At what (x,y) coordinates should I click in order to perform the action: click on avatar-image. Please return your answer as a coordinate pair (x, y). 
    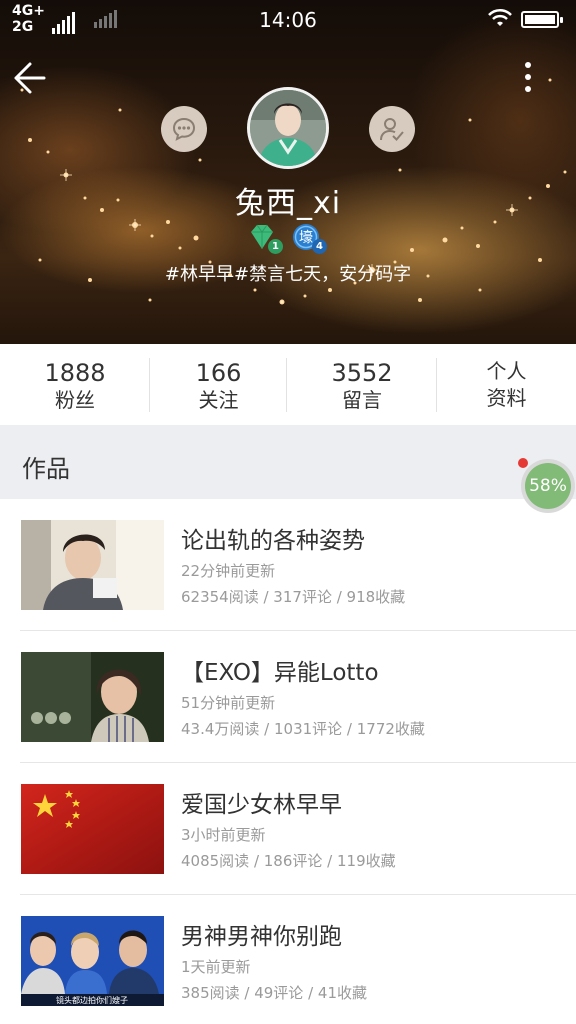
    Looking at the image, I should click on (288, 128).